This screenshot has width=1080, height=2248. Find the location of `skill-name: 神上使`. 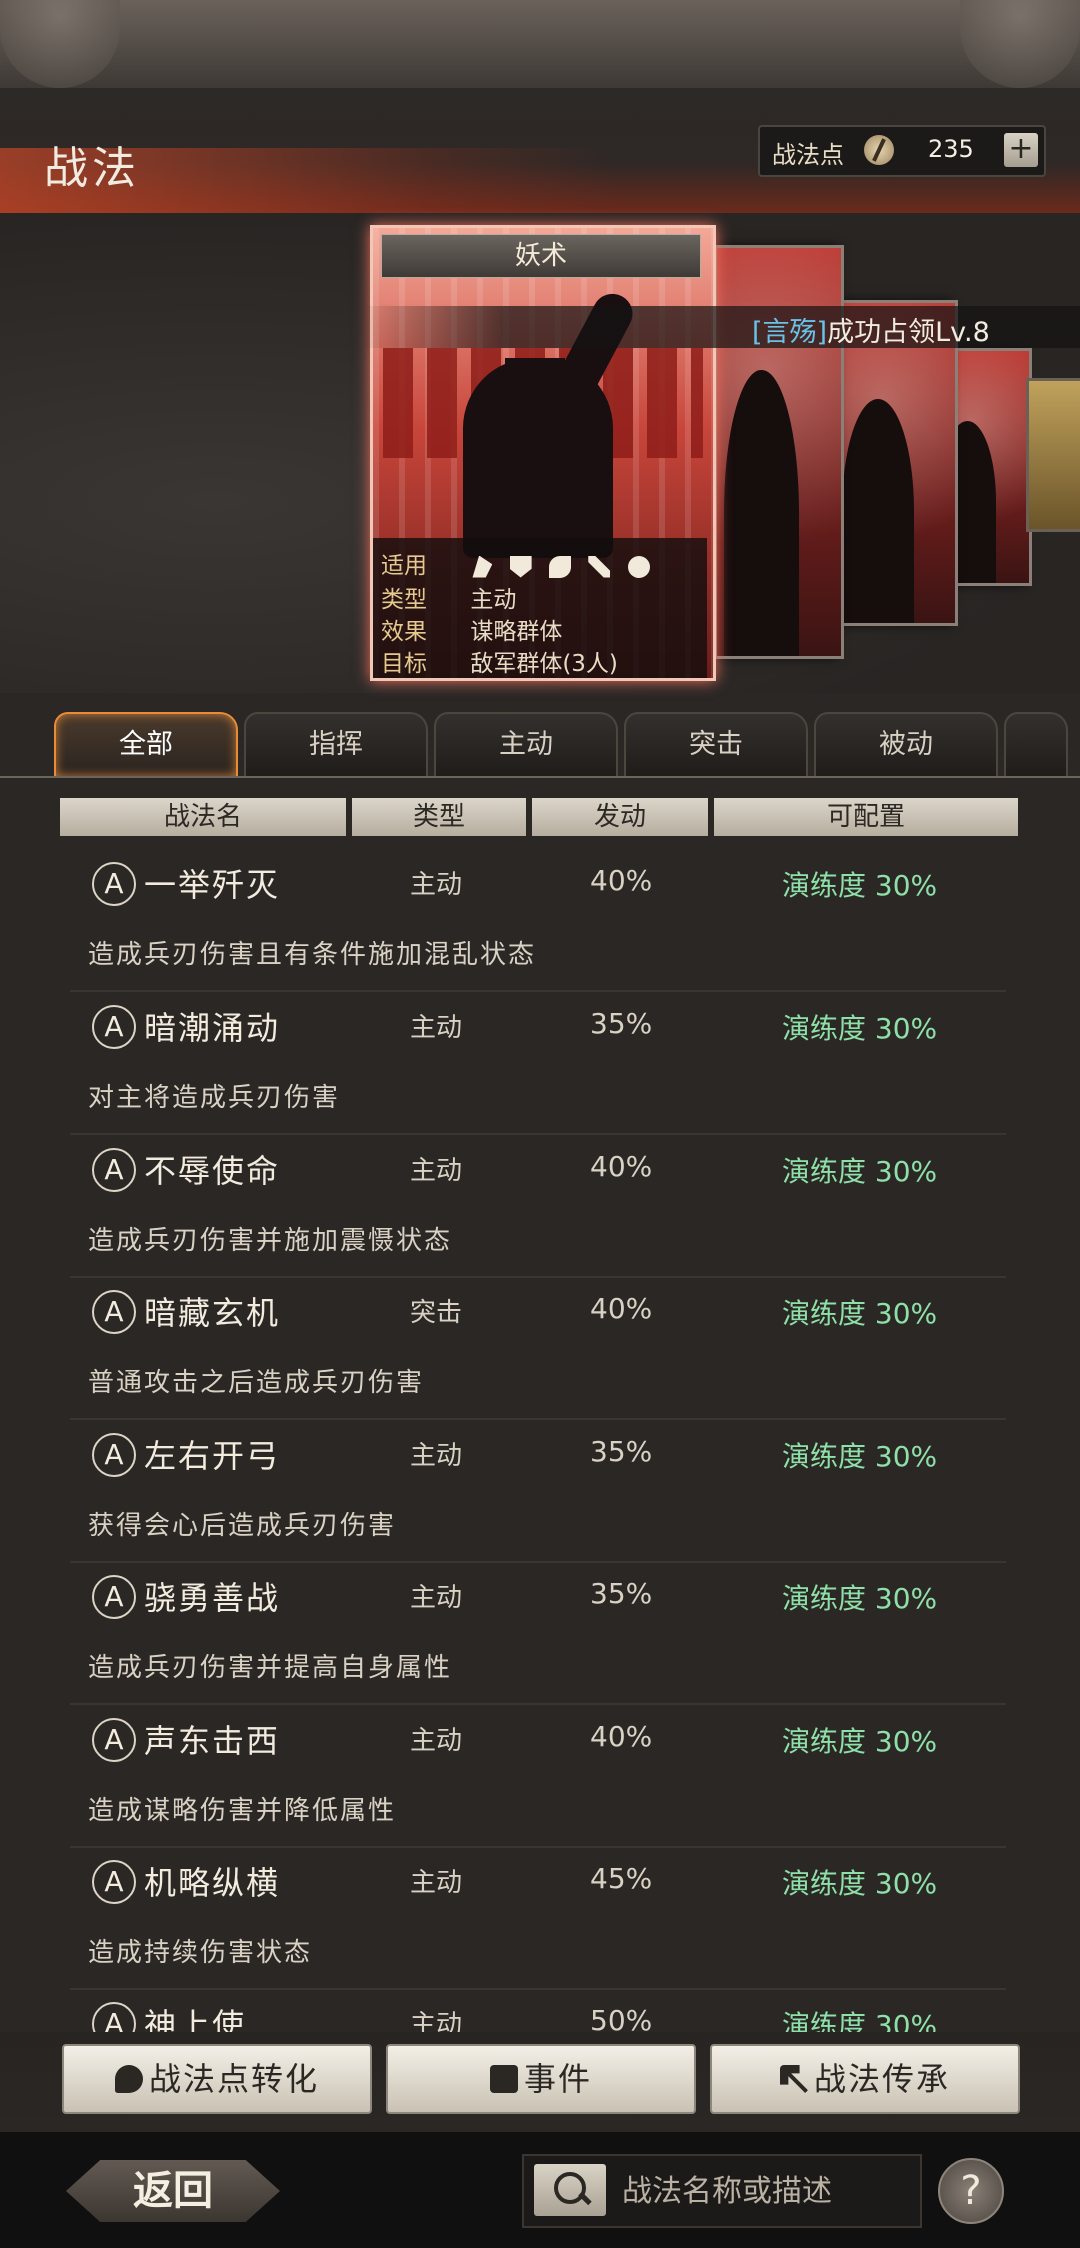

skill-name: 神上使 is located at coordinates (195, 2019).